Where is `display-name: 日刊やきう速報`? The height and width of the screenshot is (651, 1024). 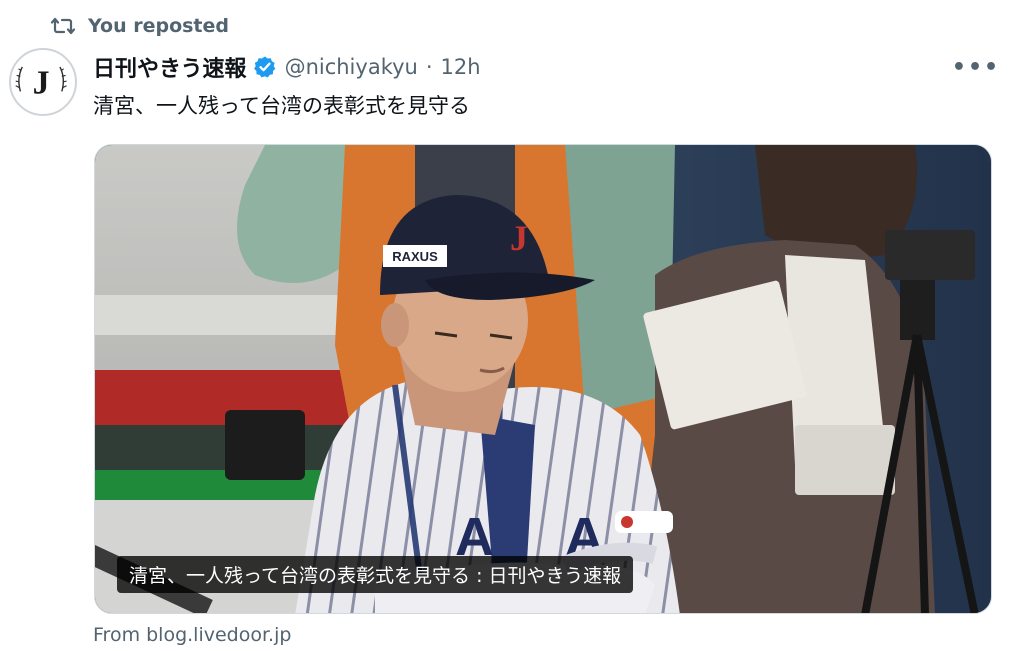 display-name: 日刊やきう速報 is located at coordinates (170, 67).